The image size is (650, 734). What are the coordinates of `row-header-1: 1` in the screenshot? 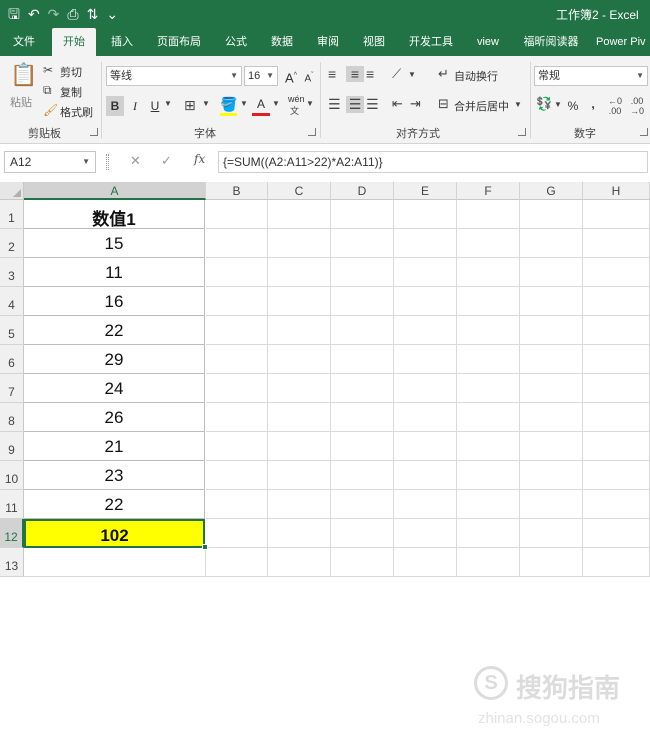 It's located at (12, 214).